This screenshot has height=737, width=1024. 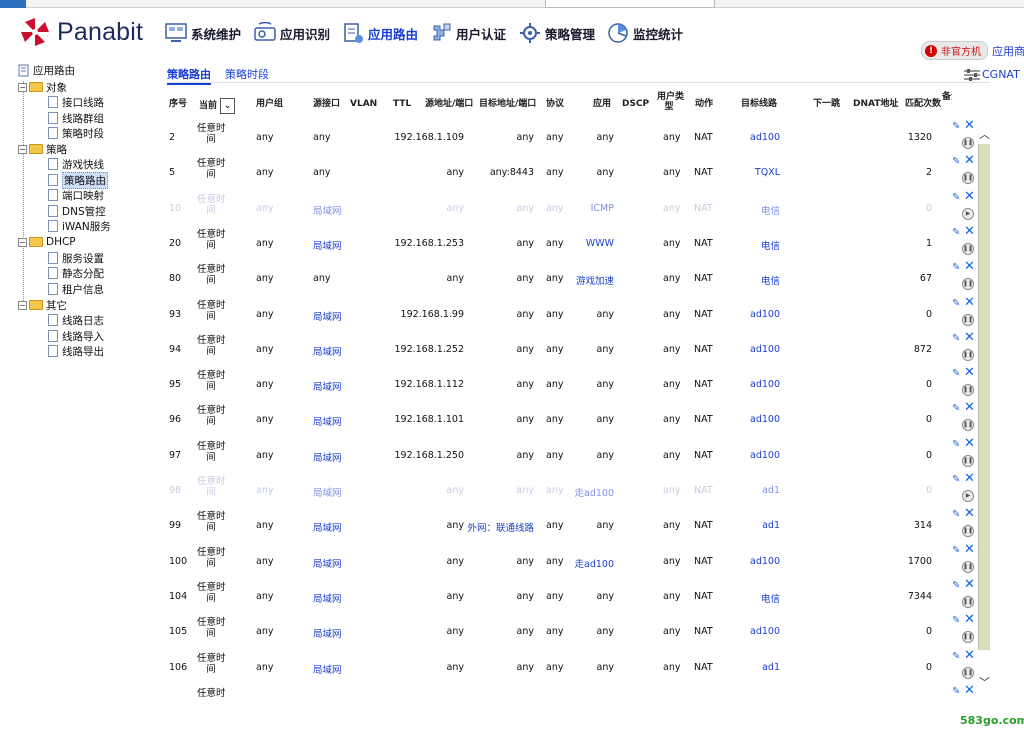 I want to click on vertical-scrollbar, so click(x=984, y=397).